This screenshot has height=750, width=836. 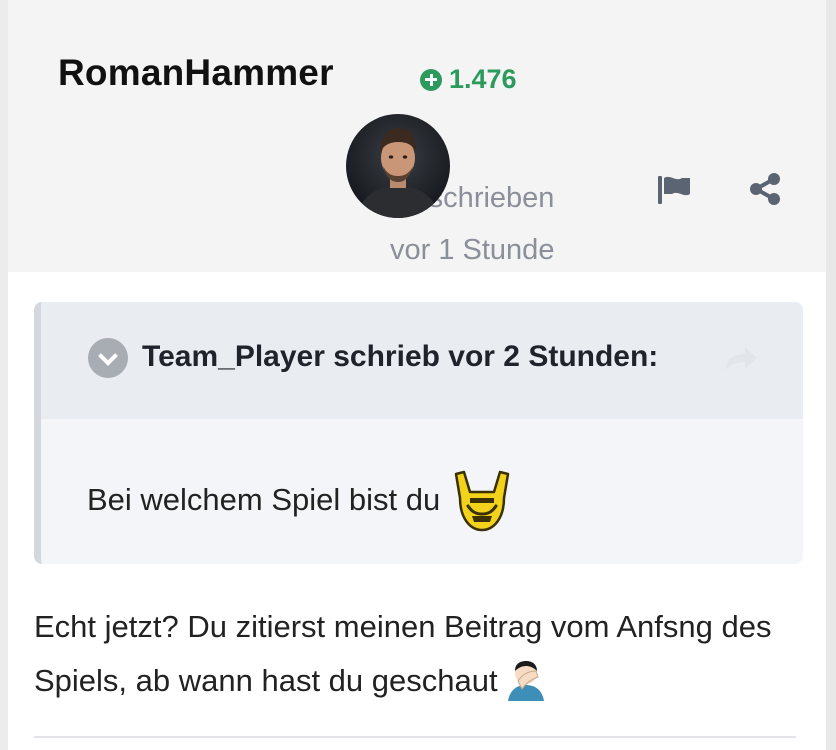 What do you see at coordinates (765, 189) in the screenshot?
I see `share-icon` at bounding box center [765, 189].